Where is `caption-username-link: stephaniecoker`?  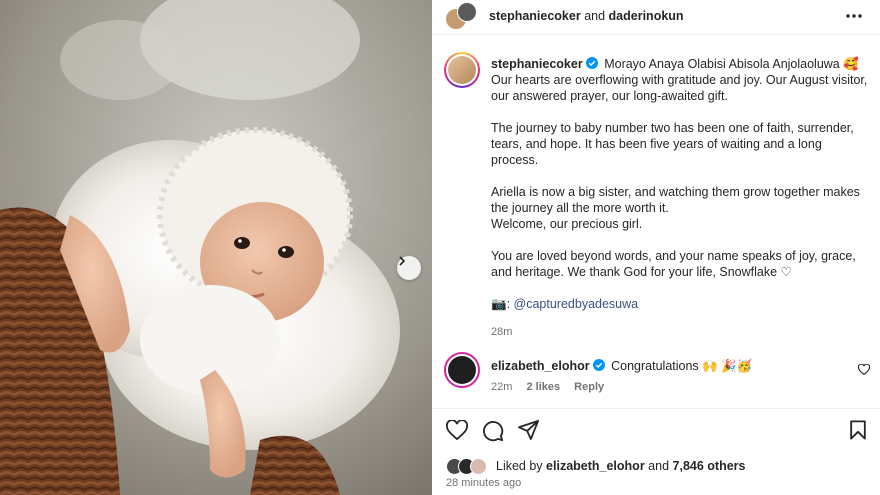 caption-username-link: stephaniecoker is located at coordinates (537, 64).